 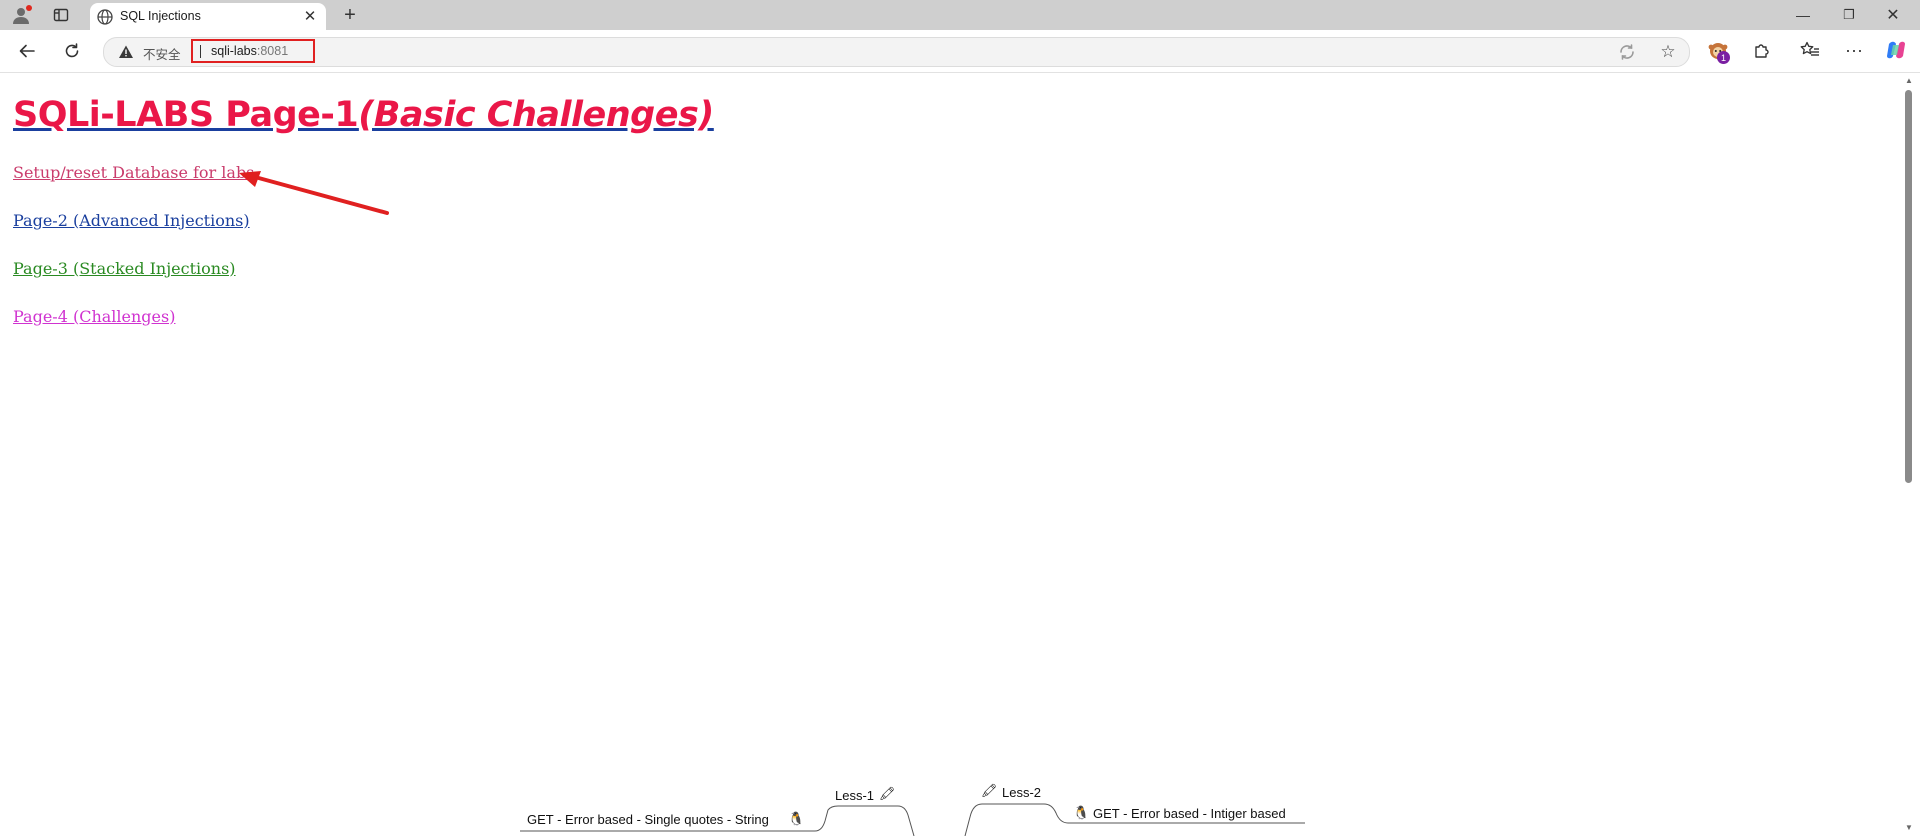 I want to click on url-highlight-box: sqli-labs:8081, so click(x=253, y=51).